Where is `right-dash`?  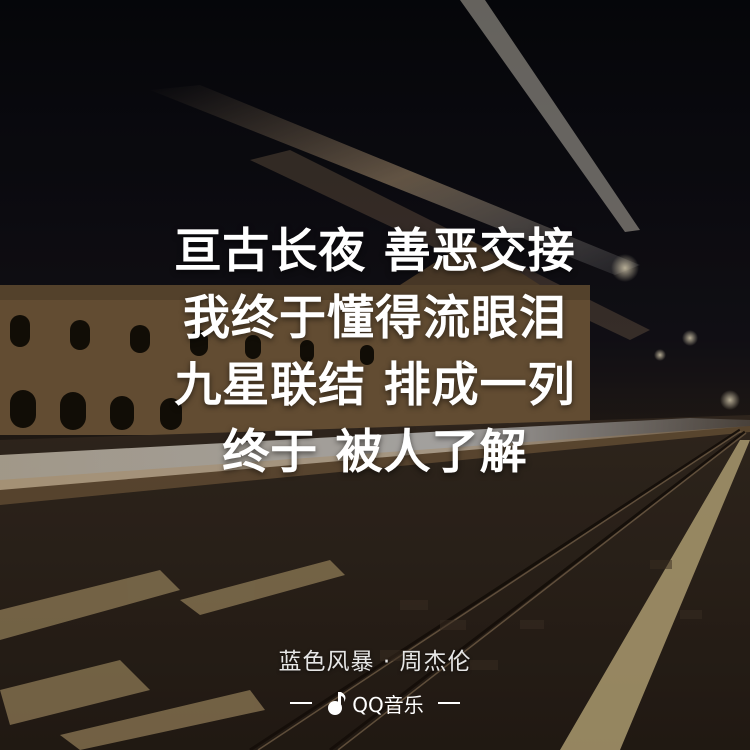
right-dash is located at coordinates (448, 703).